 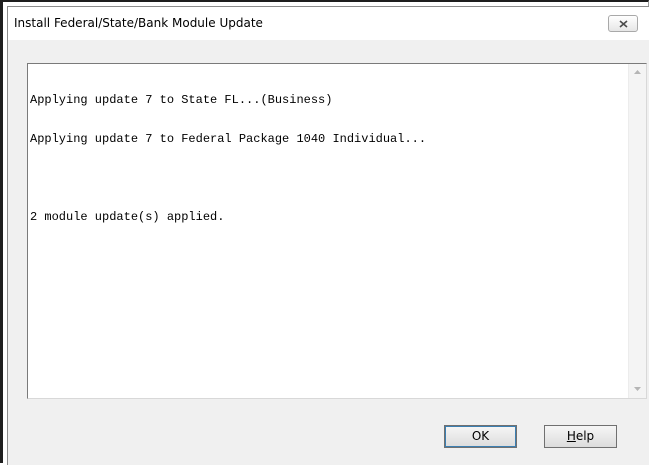 I want to click on log-line: 2 module update(s) applied., so click(x=127, y=217).